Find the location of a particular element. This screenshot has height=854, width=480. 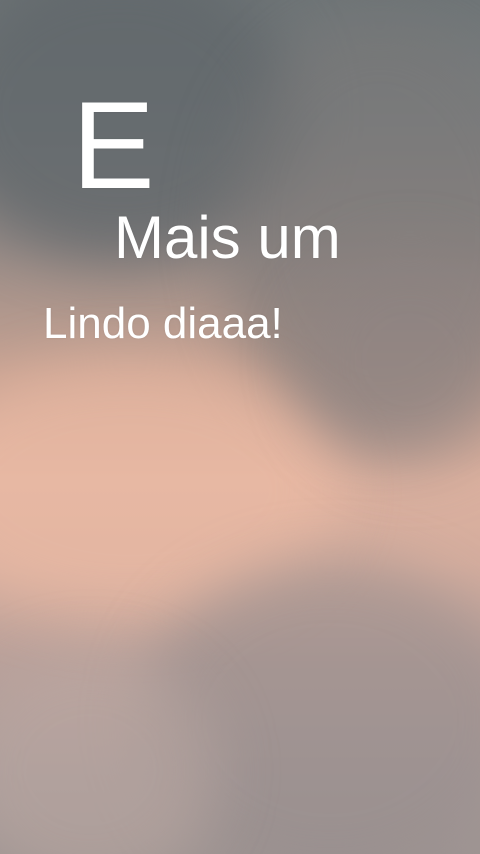

caption-line-3: Lindo diaaa! is located at coordinates (163, 323).